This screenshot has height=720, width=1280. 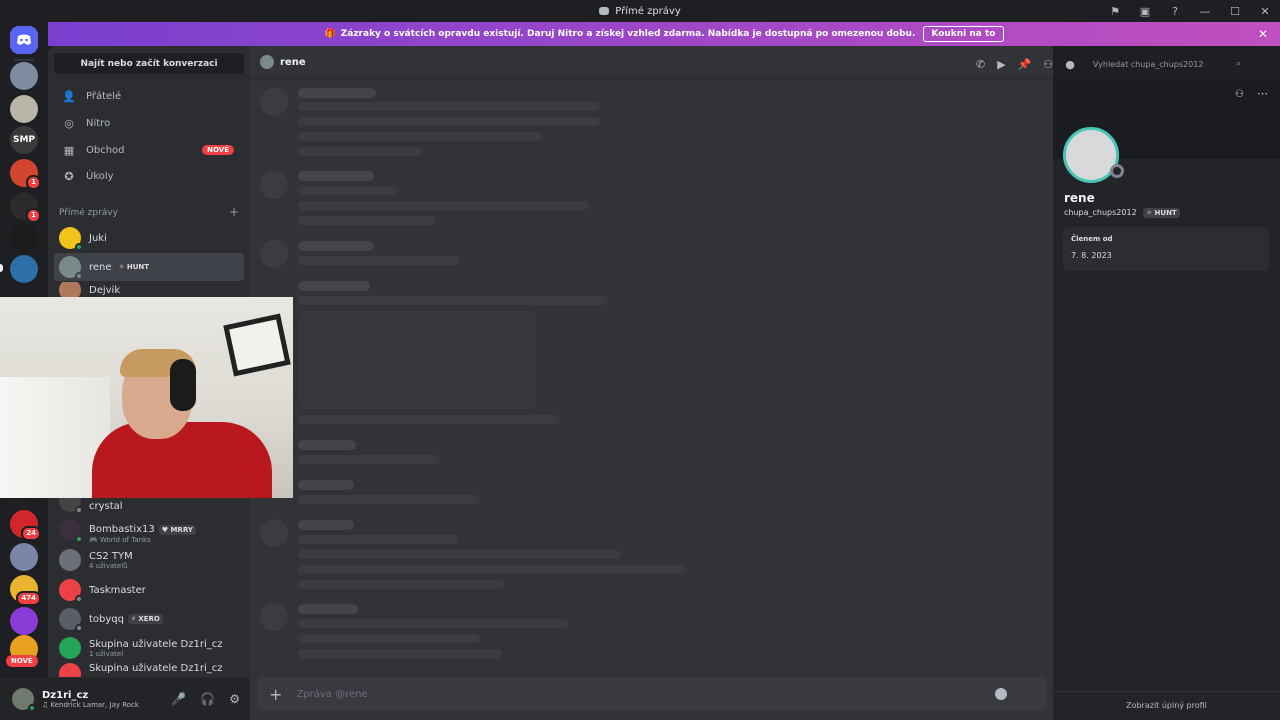 I want to click on nav-friends: 👤 Přátelé, so click(x=149, y=96).